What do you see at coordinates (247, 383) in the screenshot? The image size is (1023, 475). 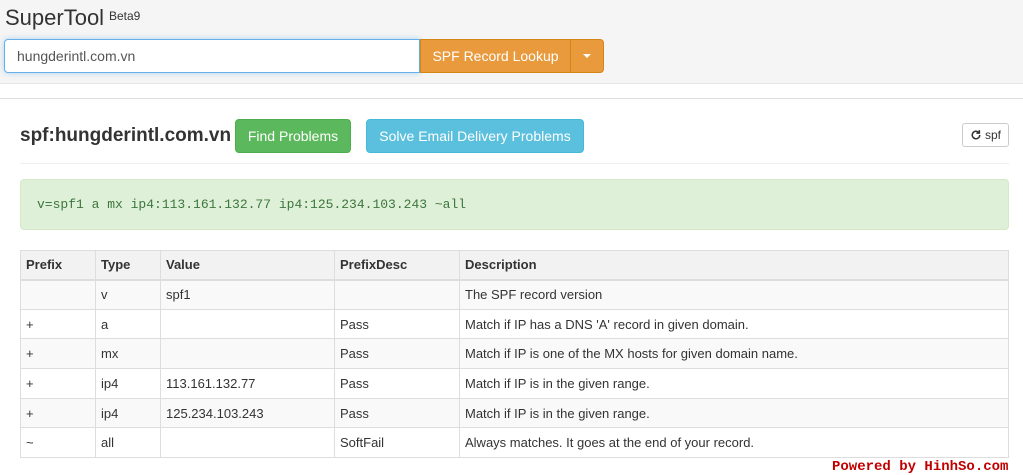 I see `cell-value: 113.161.132.77` at bounding box center [247, 383].